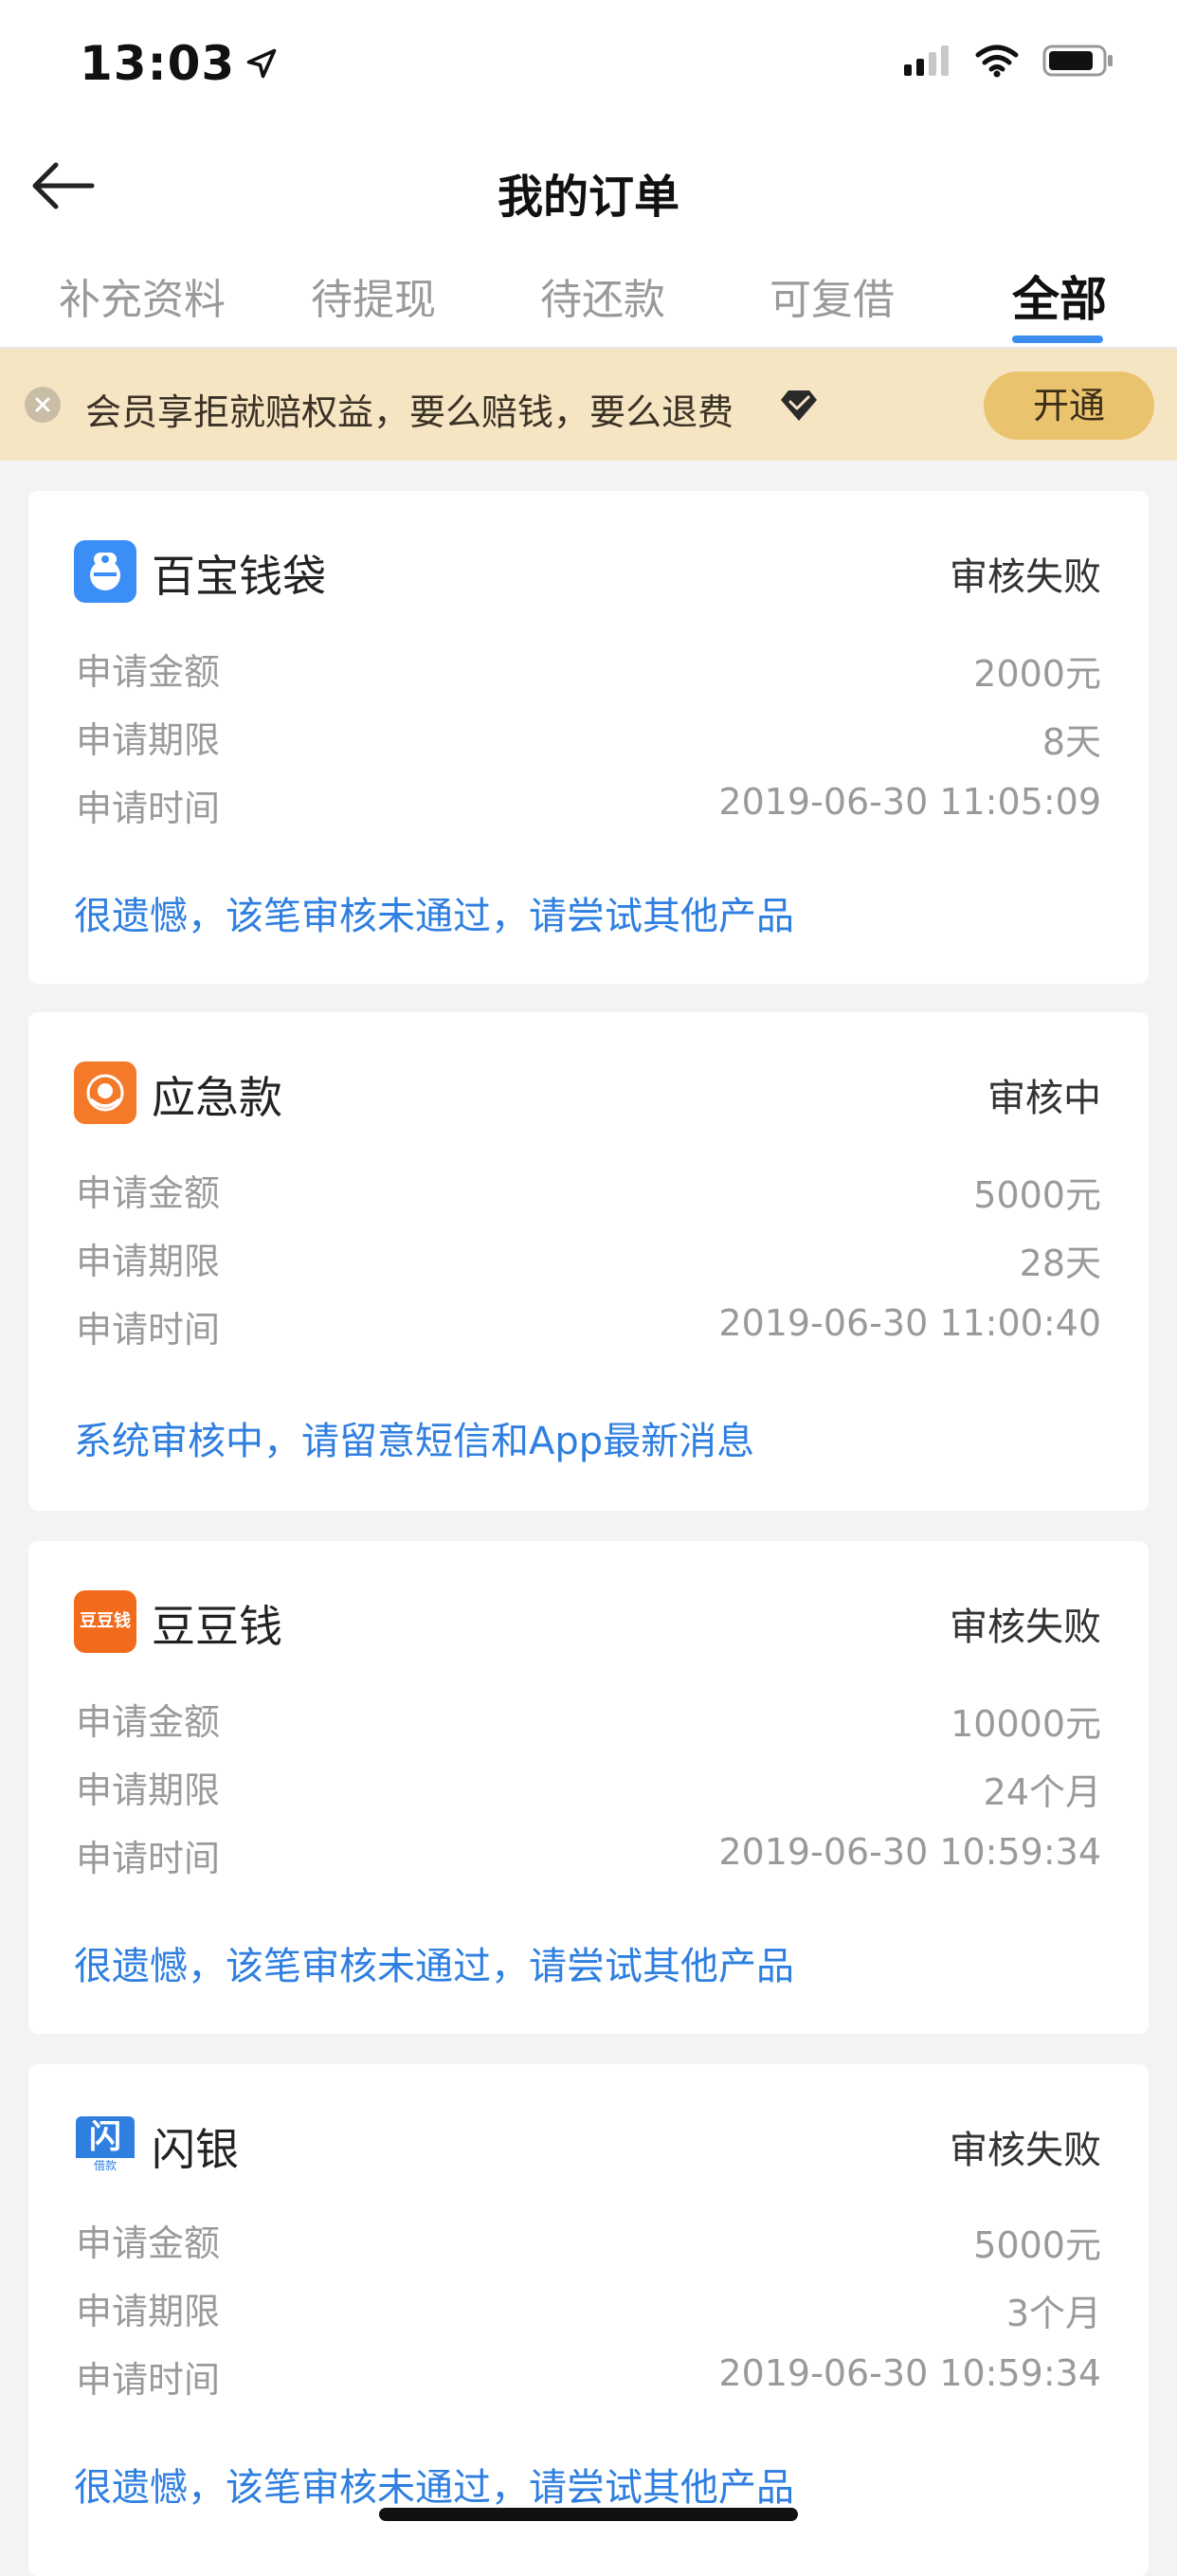 The height and width of the screenshot is (2576, 1177). What do you see at coordinates (105, 2165) in the screenshot?
I see `logo-subtext: 借款` at bounding box center [105, 2165].